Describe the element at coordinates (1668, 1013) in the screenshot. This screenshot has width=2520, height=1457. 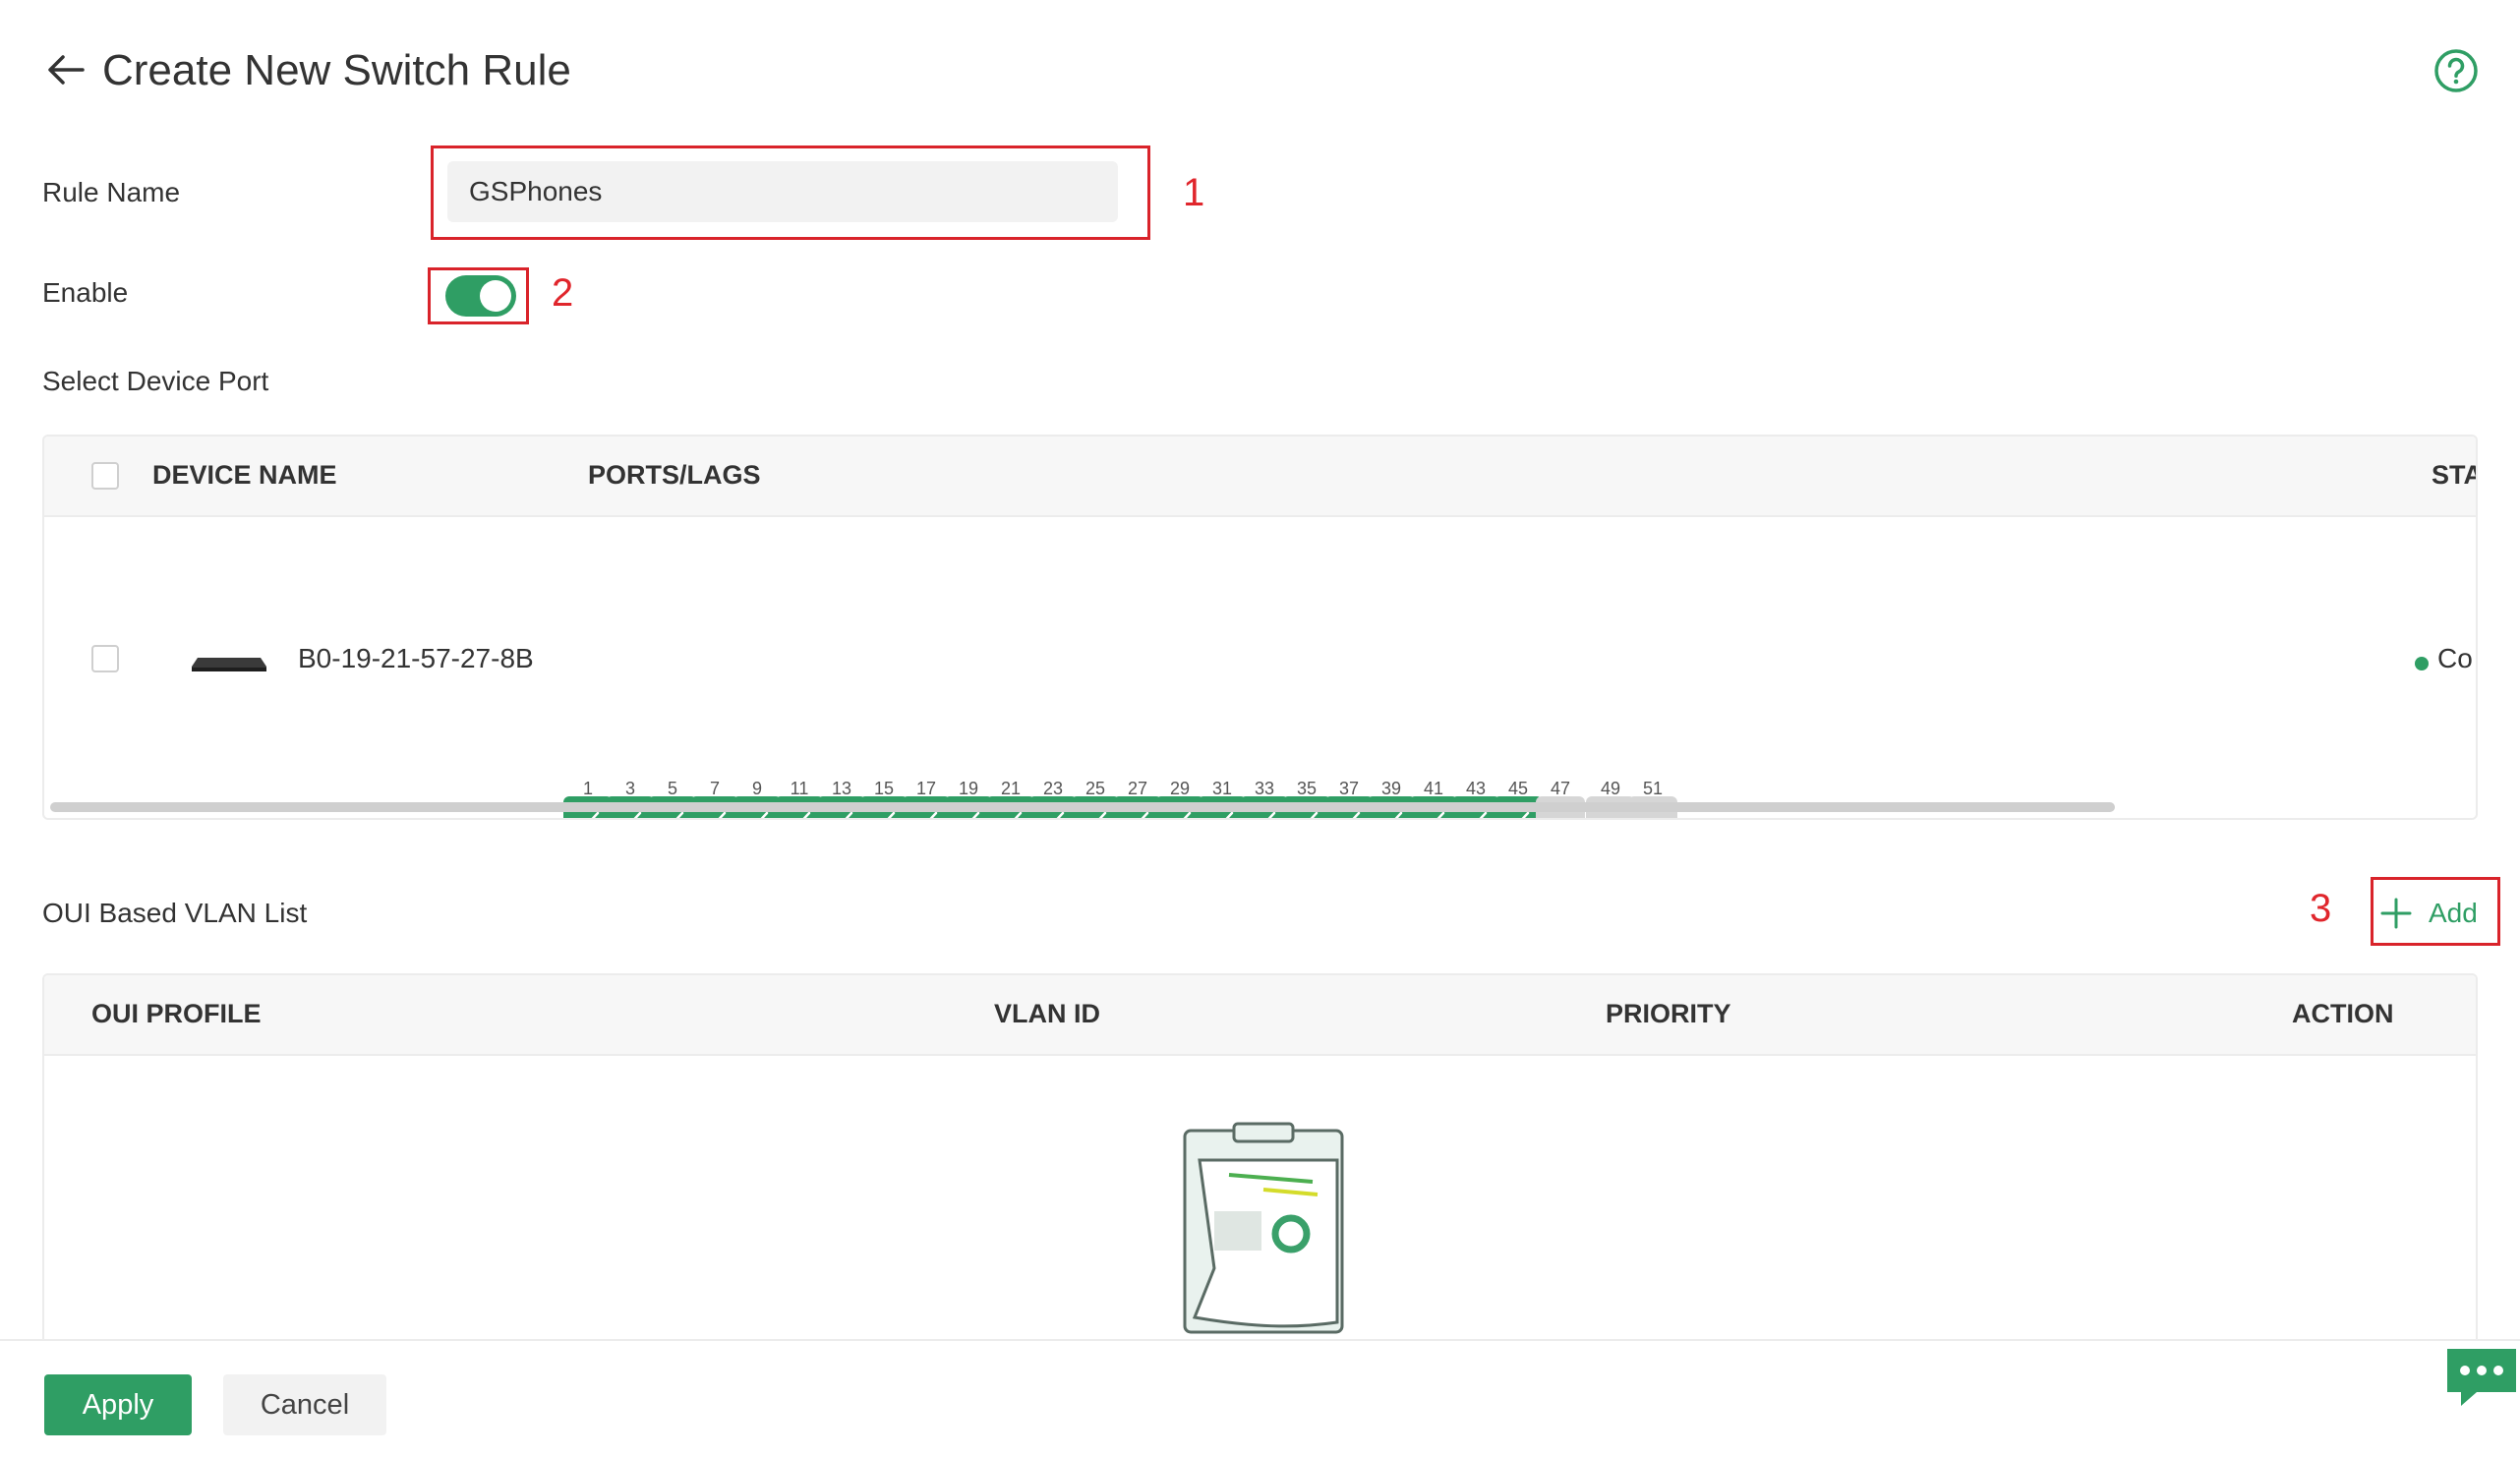
I see `column-priority: PRIORITY` at that location.